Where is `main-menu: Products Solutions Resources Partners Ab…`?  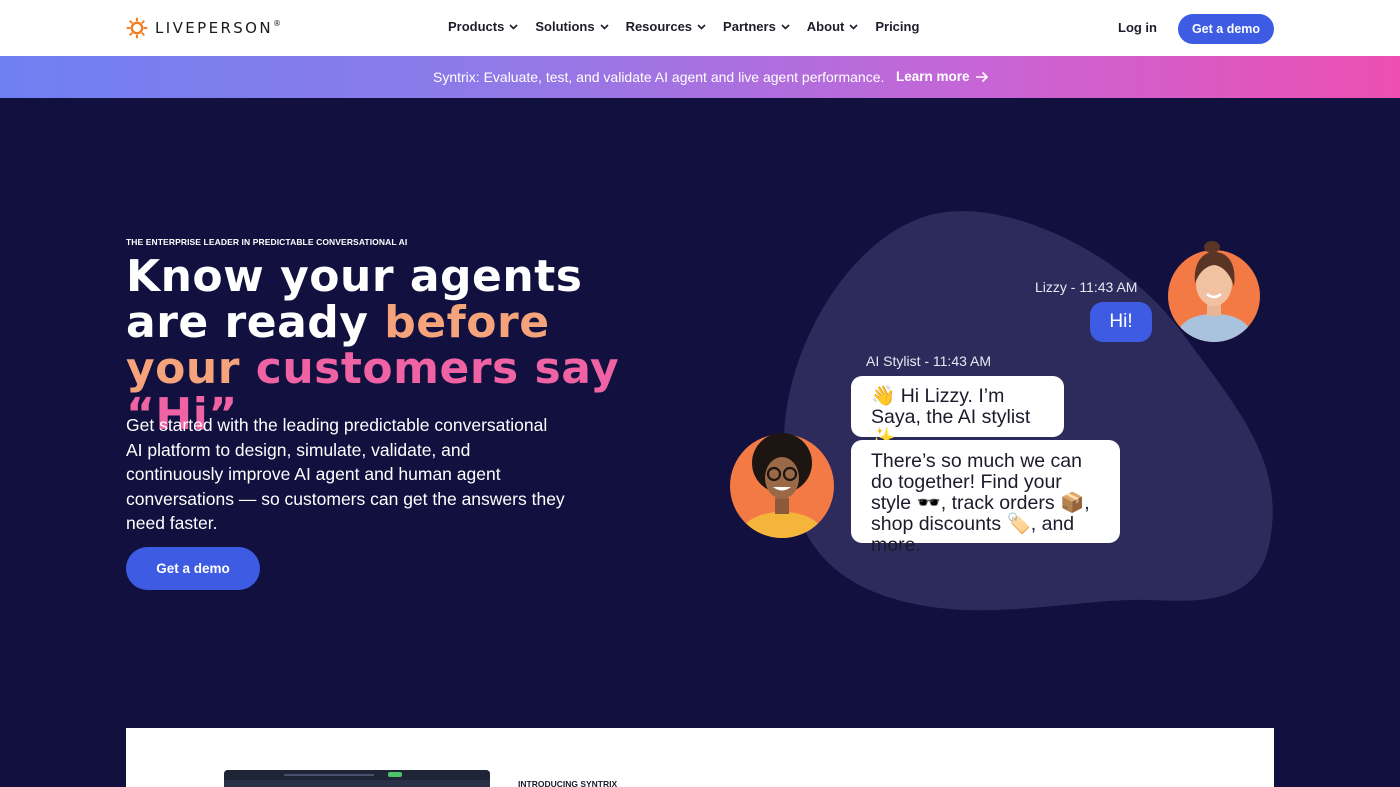
main-menu: Products Solutions Resources Partners Ab… is located at coordinates (692, 26).